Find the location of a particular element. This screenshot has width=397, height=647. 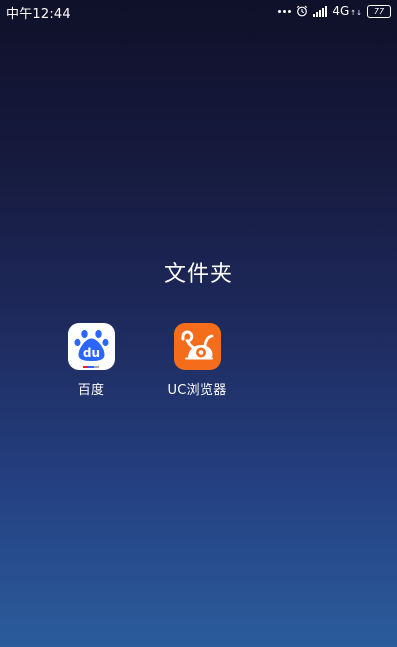

status-icons: 4G ↑↓ 77 is located at coordinates (334, 11).